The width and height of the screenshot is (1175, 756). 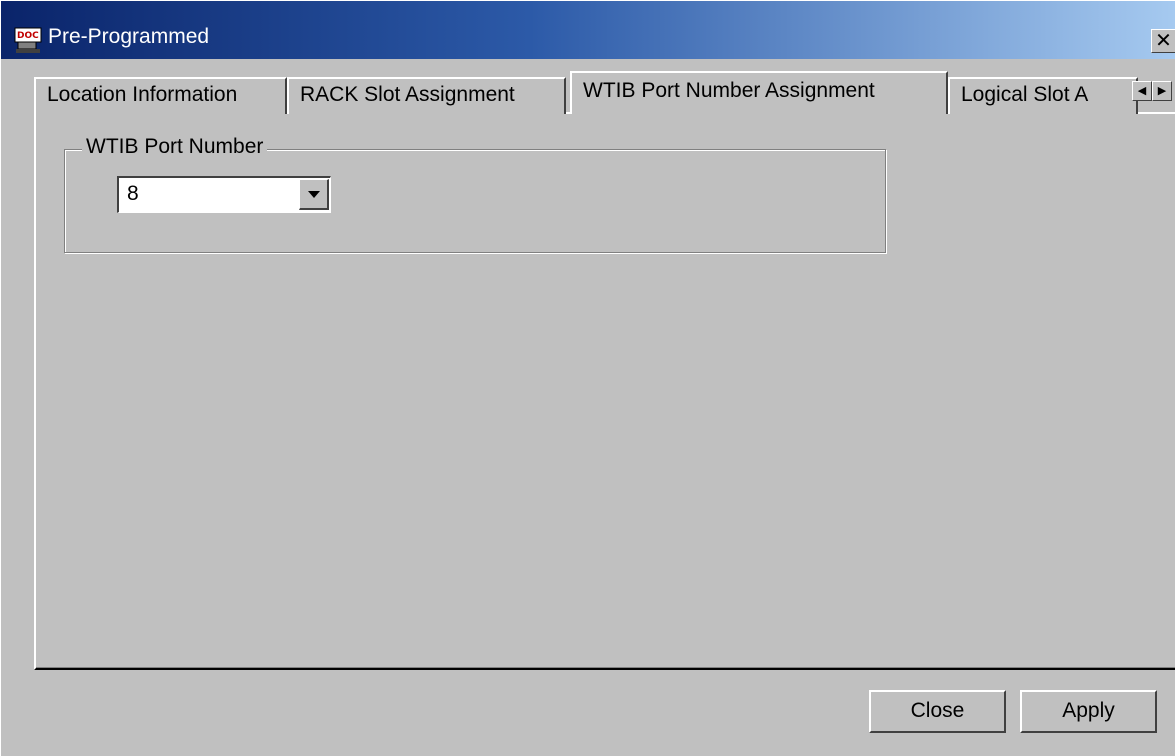 What do you see at coordinates (160, 95) in the screenshot?
I see `tab-location-information: Location Information` at bounding box center [160, 95].